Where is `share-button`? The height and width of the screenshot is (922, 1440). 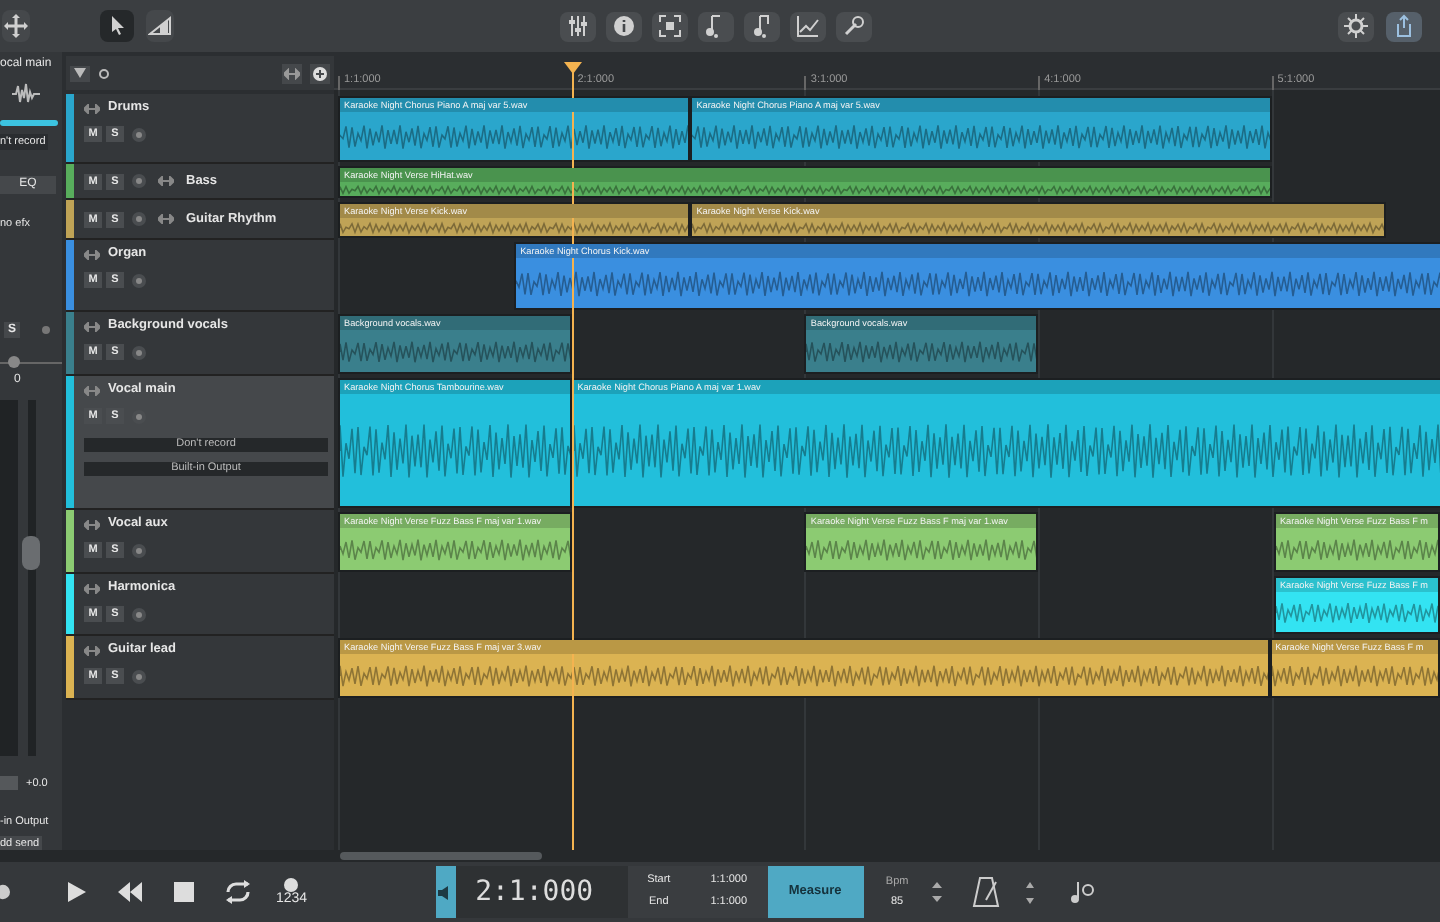 share-button is located at coordinates (1404, 26).